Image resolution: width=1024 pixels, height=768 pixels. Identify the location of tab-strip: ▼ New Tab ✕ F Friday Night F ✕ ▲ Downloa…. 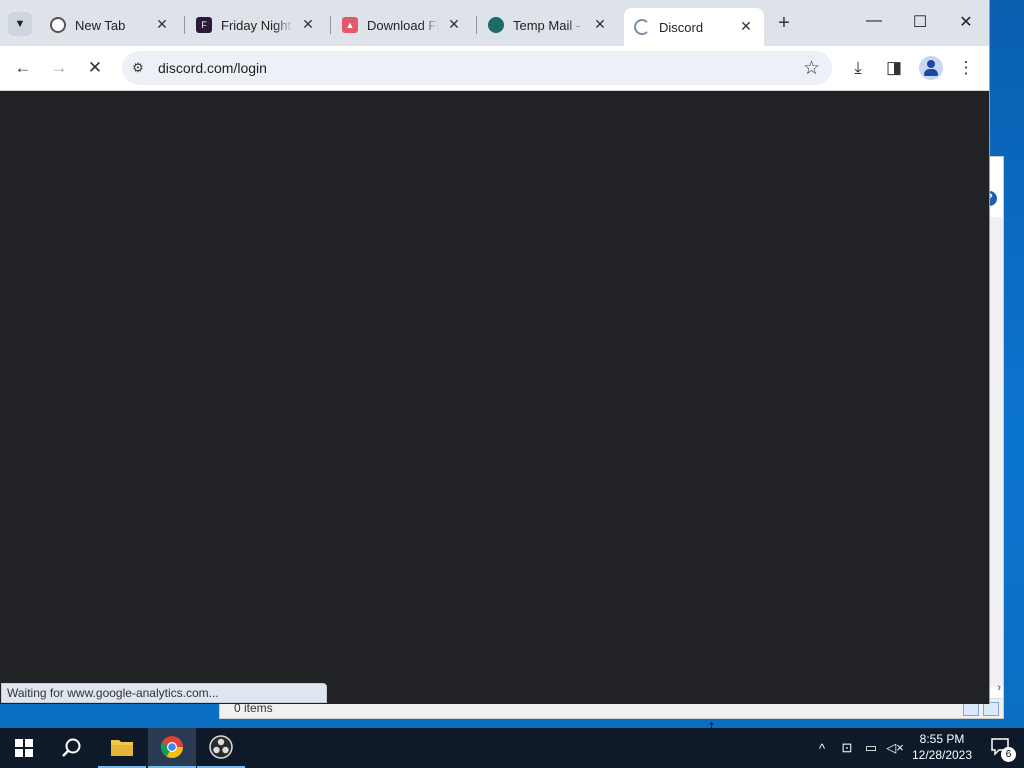
(494, 23).